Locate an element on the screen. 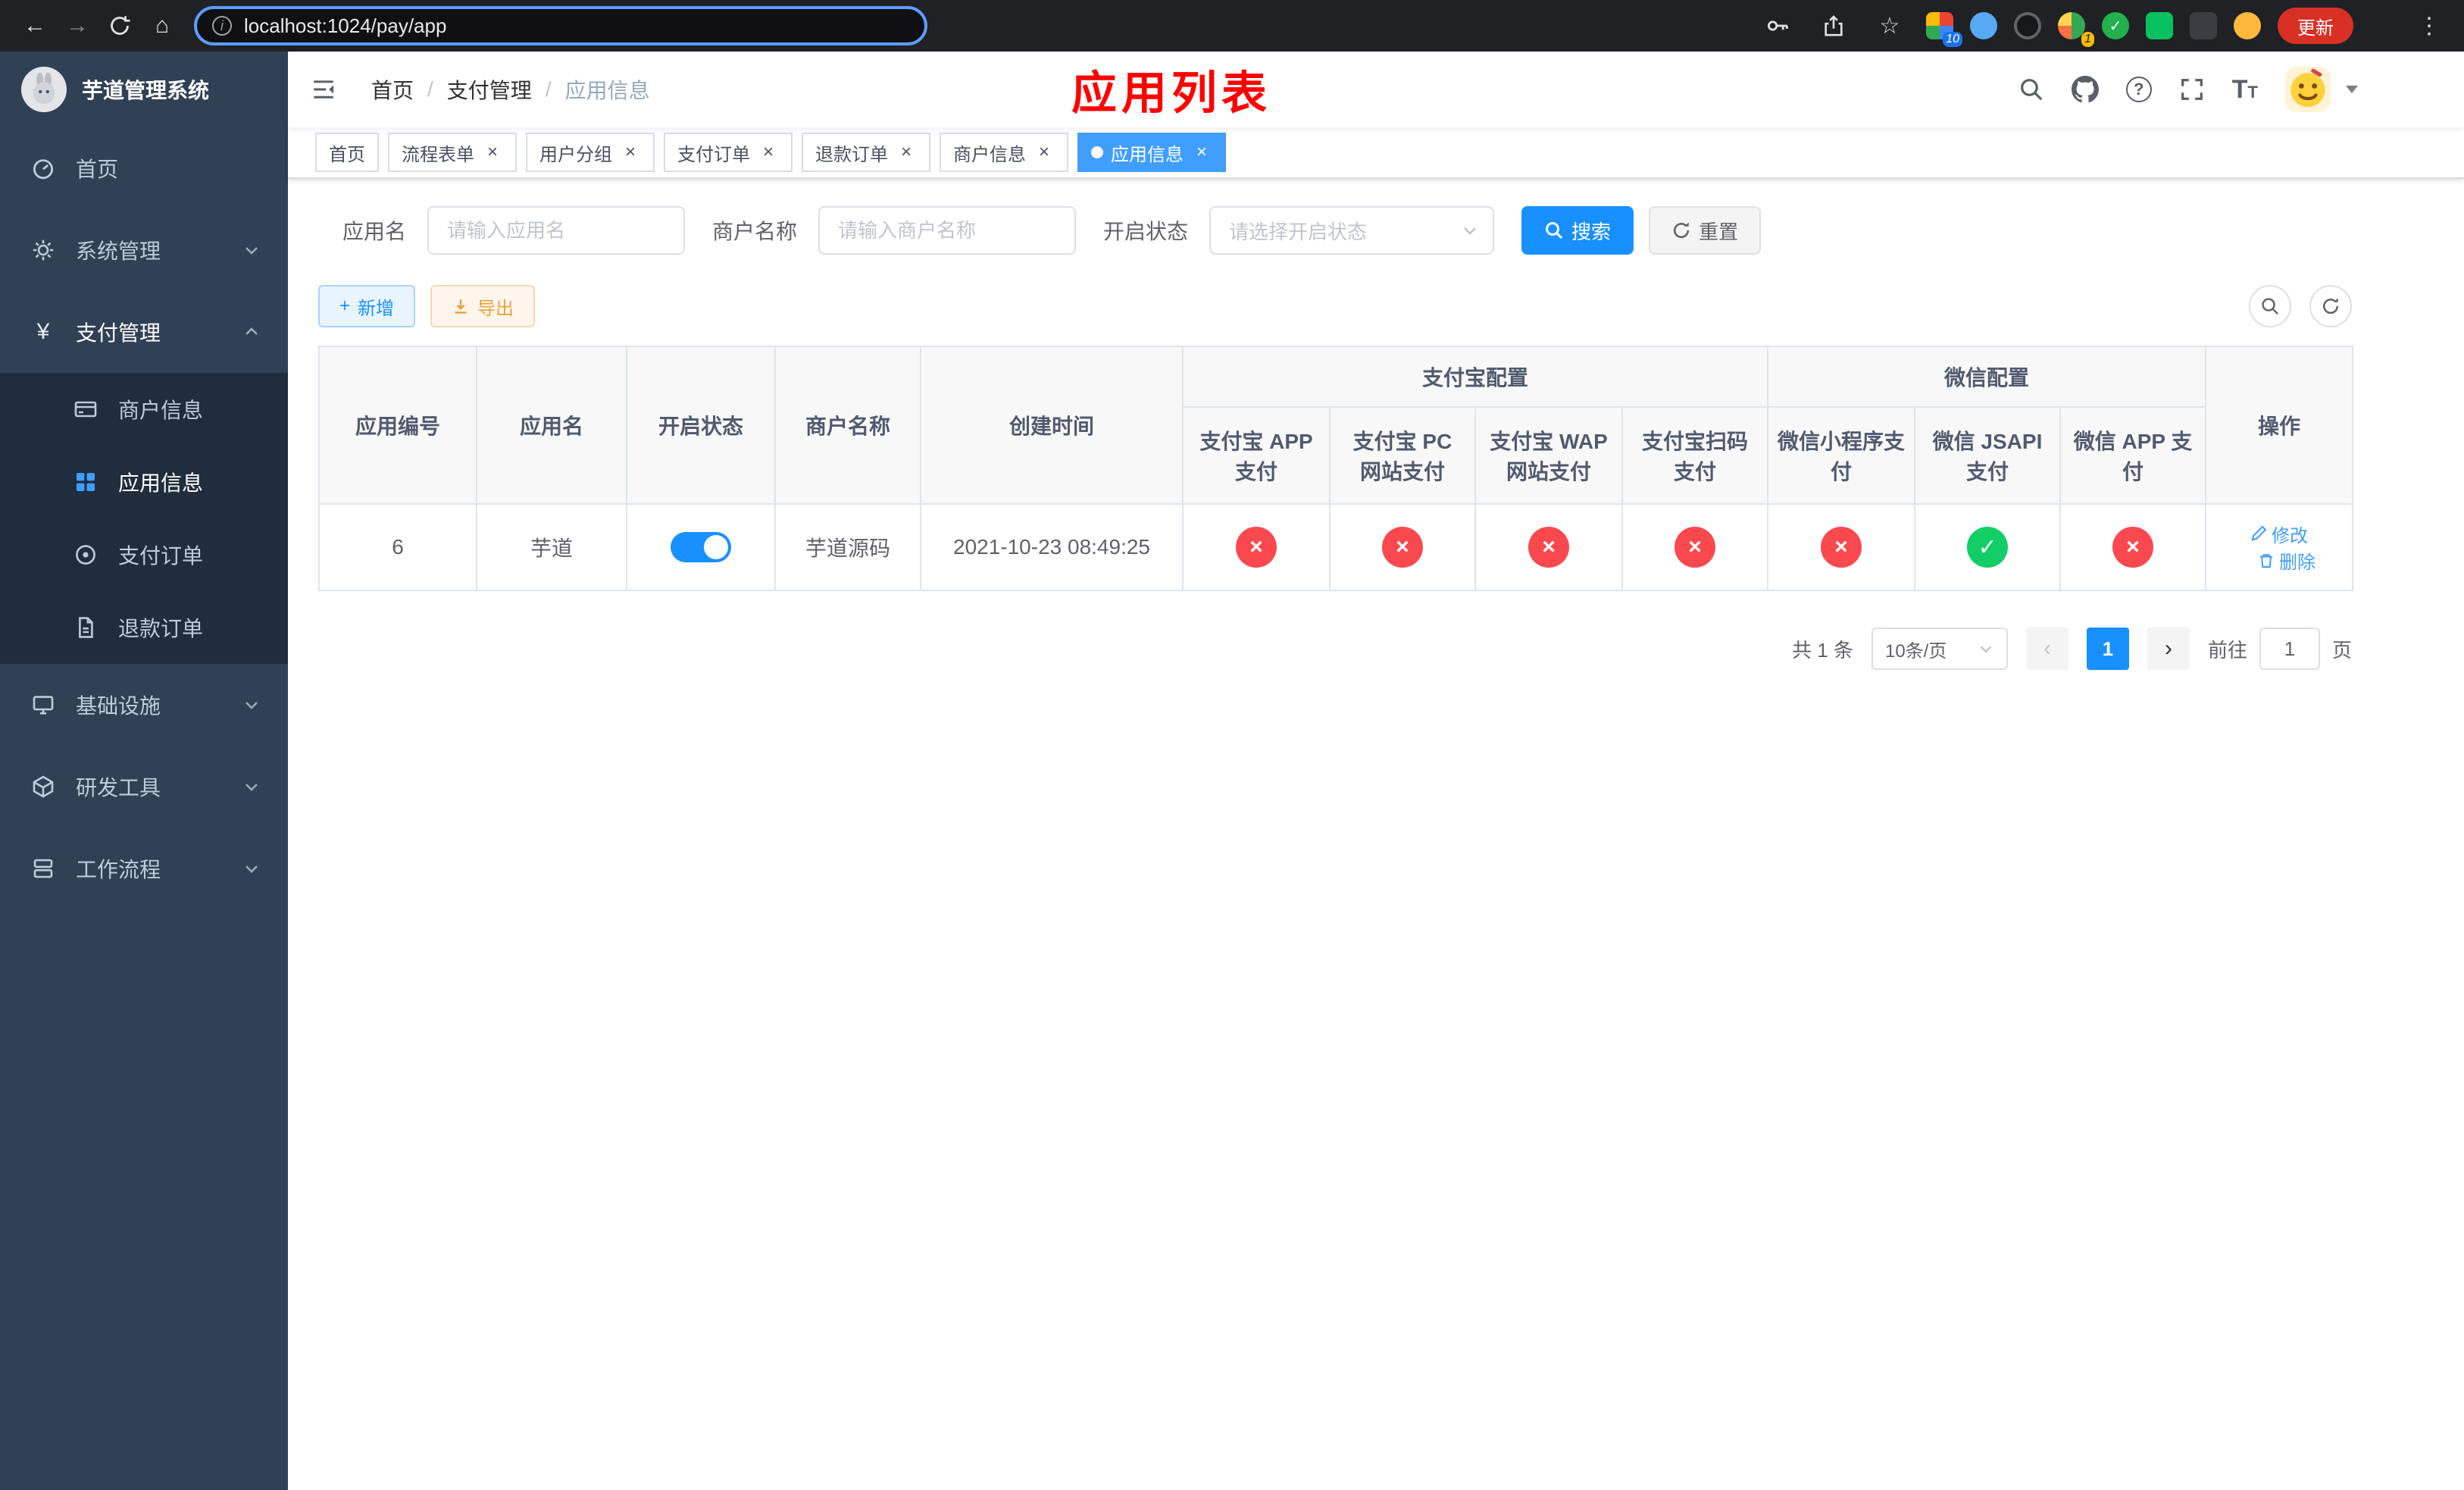 This screenshot has width=2464, height=1490. wechat-app-status-icon: × is located at coordinates (2133, 548).